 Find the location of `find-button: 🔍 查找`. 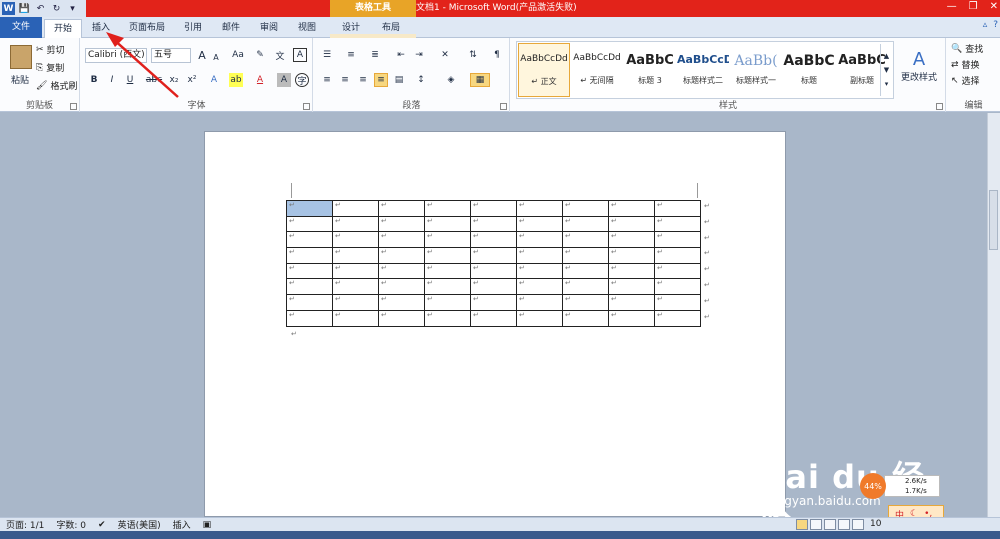

find-button: 🔍 查找 is located at coordinates (967, 48).